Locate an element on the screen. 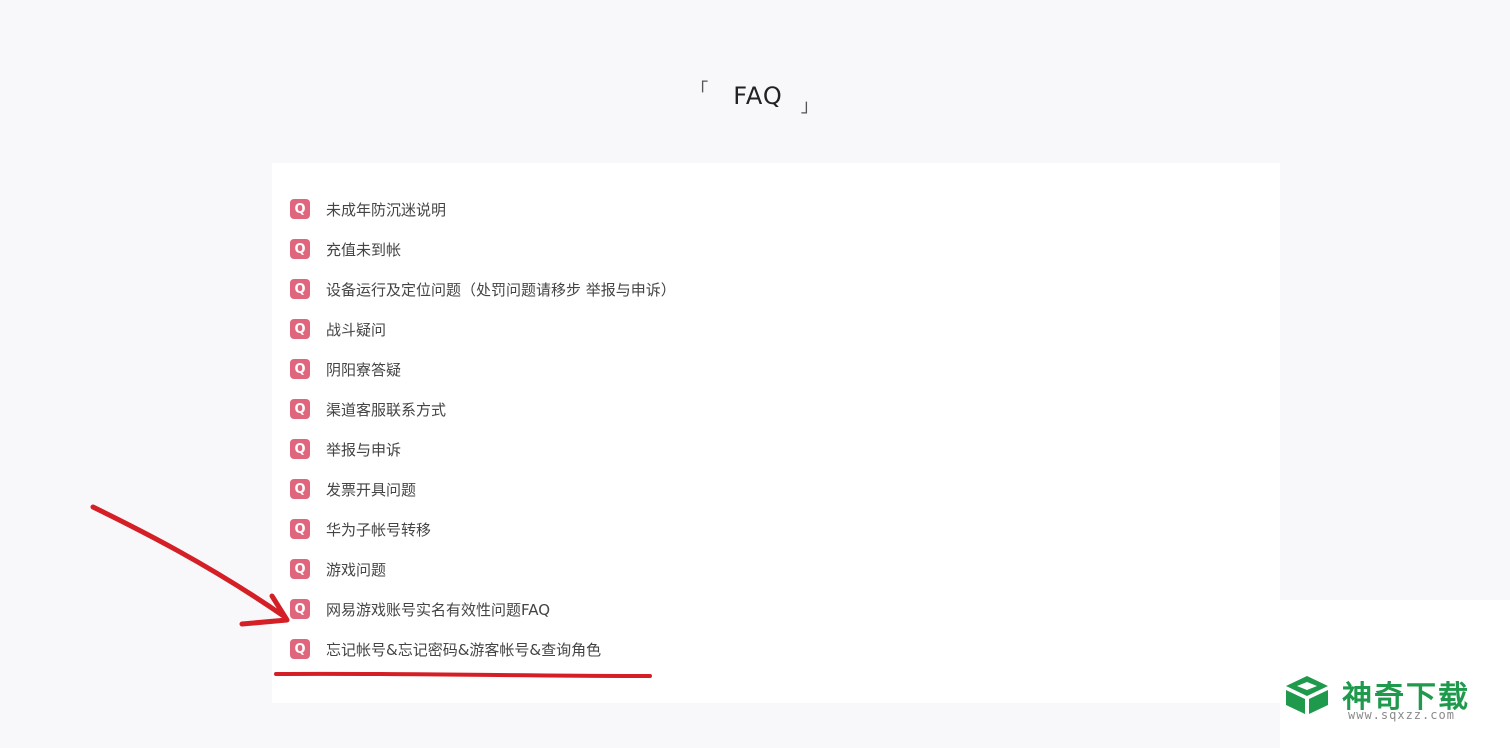 The image size is (1510, 748). faq-item-label: 游戏问题 is located at coordinates (356, 569).